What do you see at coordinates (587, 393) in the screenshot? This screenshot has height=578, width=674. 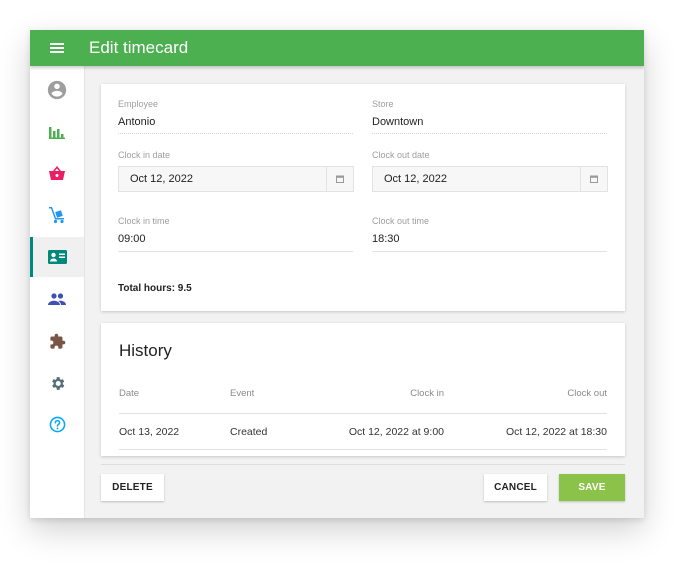 I see `column-header-clock-out: Clock out` at bounding box center [587, 393].